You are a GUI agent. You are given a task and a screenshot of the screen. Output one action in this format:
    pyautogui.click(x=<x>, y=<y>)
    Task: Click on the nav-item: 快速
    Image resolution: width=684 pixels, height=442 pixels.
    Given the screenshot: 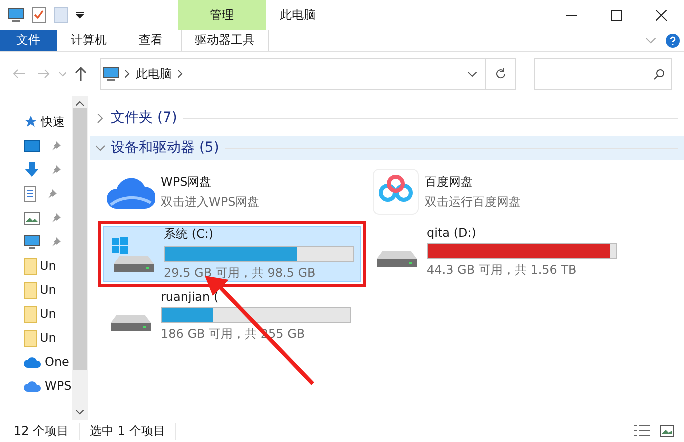 What is the action you would take?
    pyautogui.click(x=53, y=122)
    